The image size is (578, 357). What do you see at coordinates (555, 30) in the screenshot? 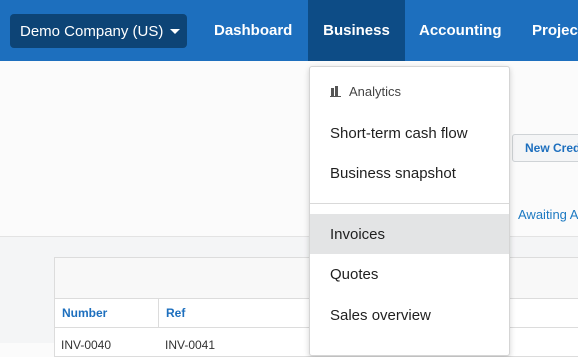
I see `nav-projects: Projec` at bounding box center [555, 30].